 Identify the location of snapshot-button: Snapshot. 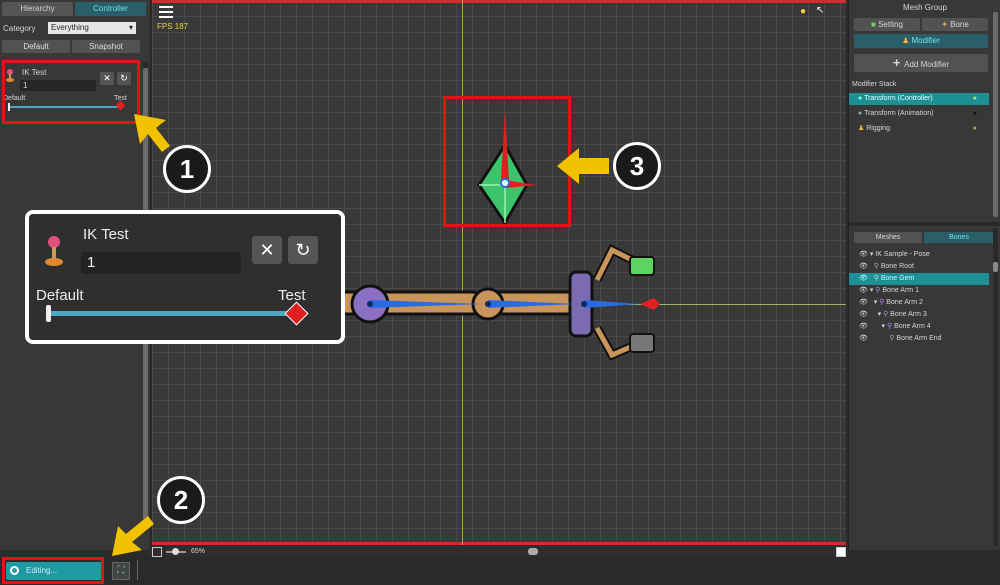
(106, 46).